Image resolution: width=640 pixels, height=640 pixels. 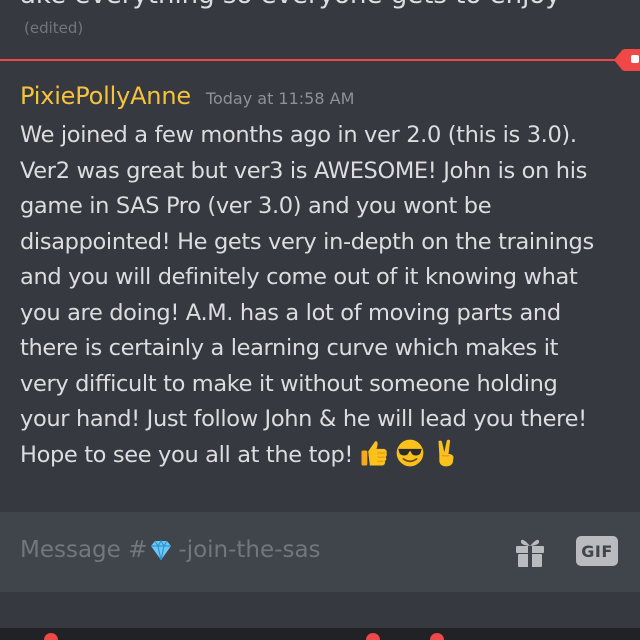 What do you see at coordinates (374, 453) in the screenshot?
I see `thumbs-up-icon` at bounding box center [374, 453].